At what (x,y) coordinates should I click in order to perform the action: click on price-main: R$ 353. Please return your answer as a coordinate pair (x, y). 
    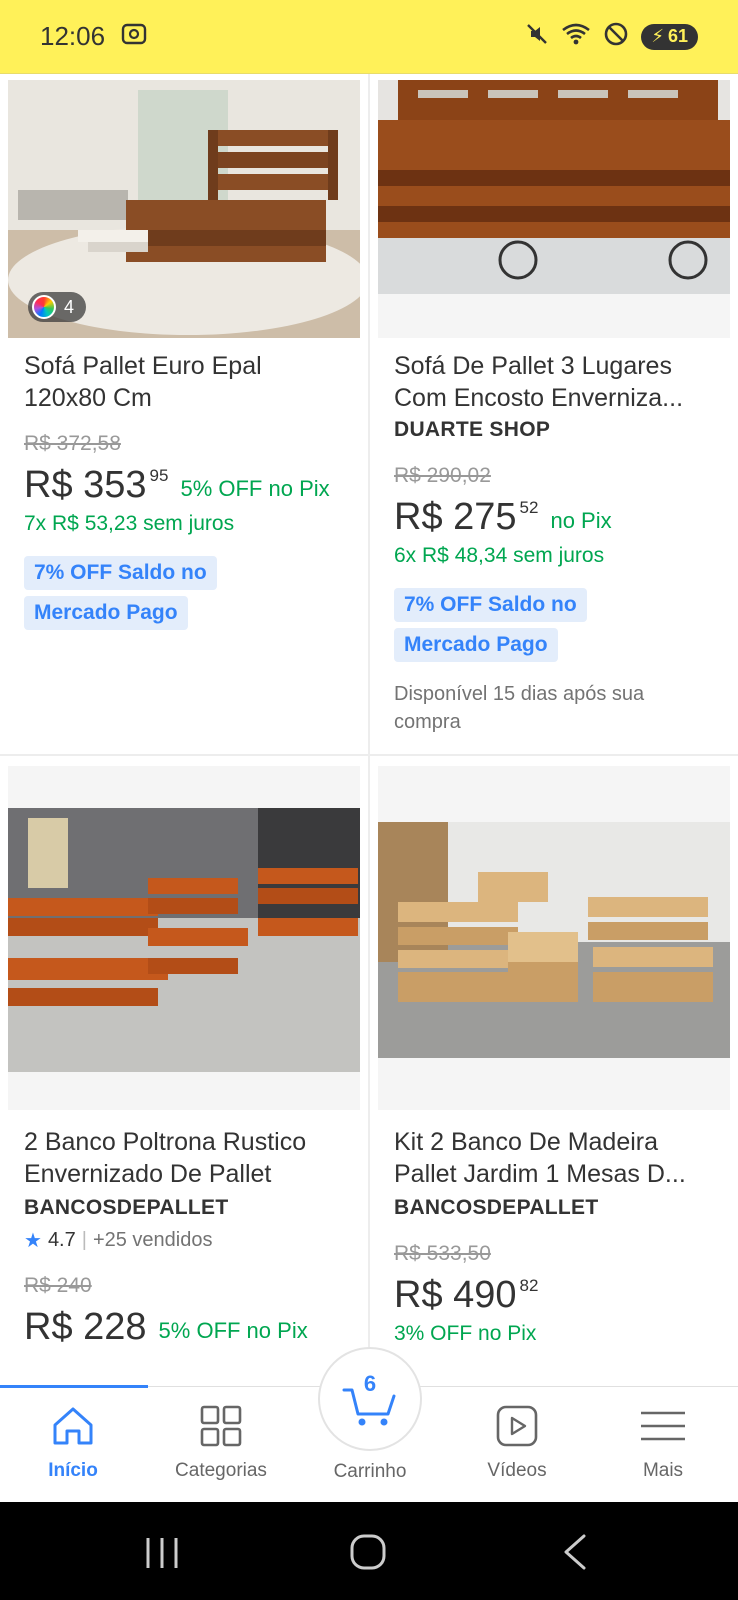
    Looking at the image, I should click on (85, 485).